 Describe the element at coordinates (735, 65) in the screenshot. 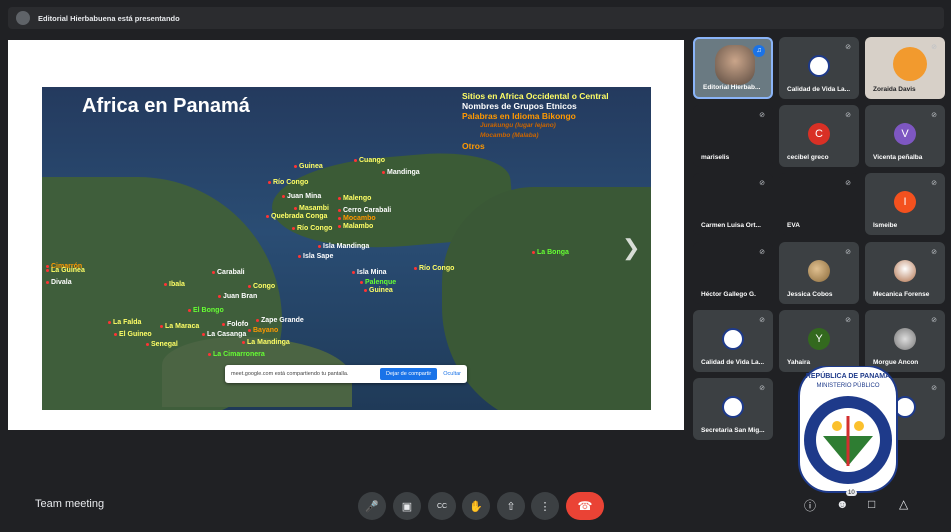

I see `participant-video` at that location.